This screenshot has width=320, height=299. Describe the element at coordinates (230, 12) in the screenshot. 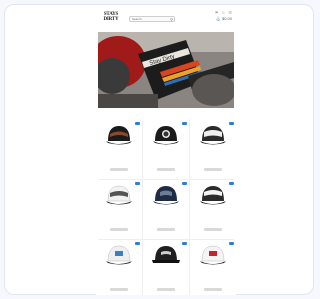

I see `menu-icon: ☰` at that location.